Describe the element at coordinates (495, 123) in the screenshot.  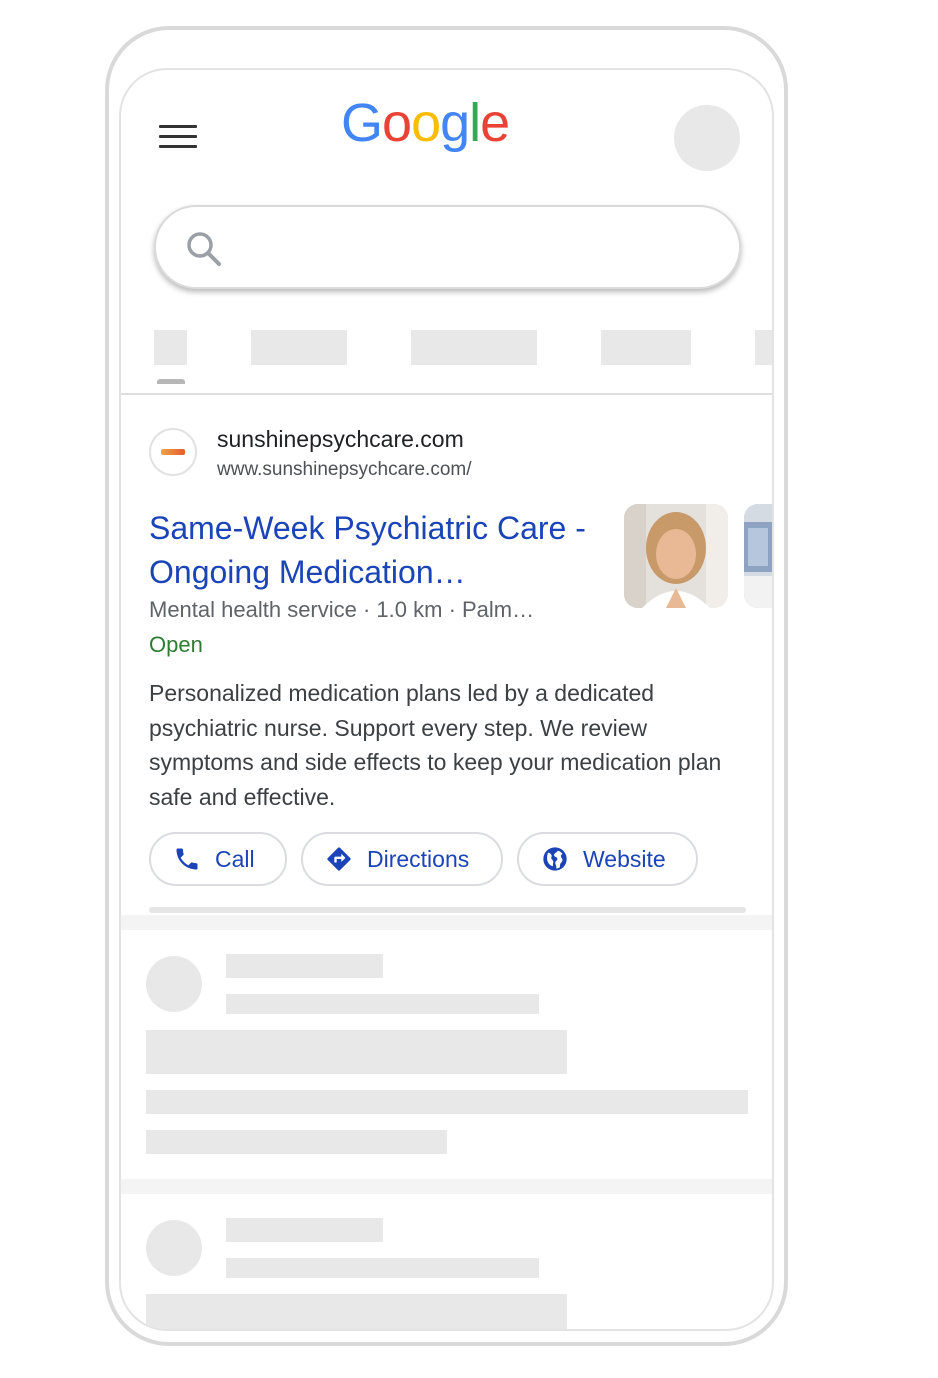
I see `logo-letter: e` at that location.